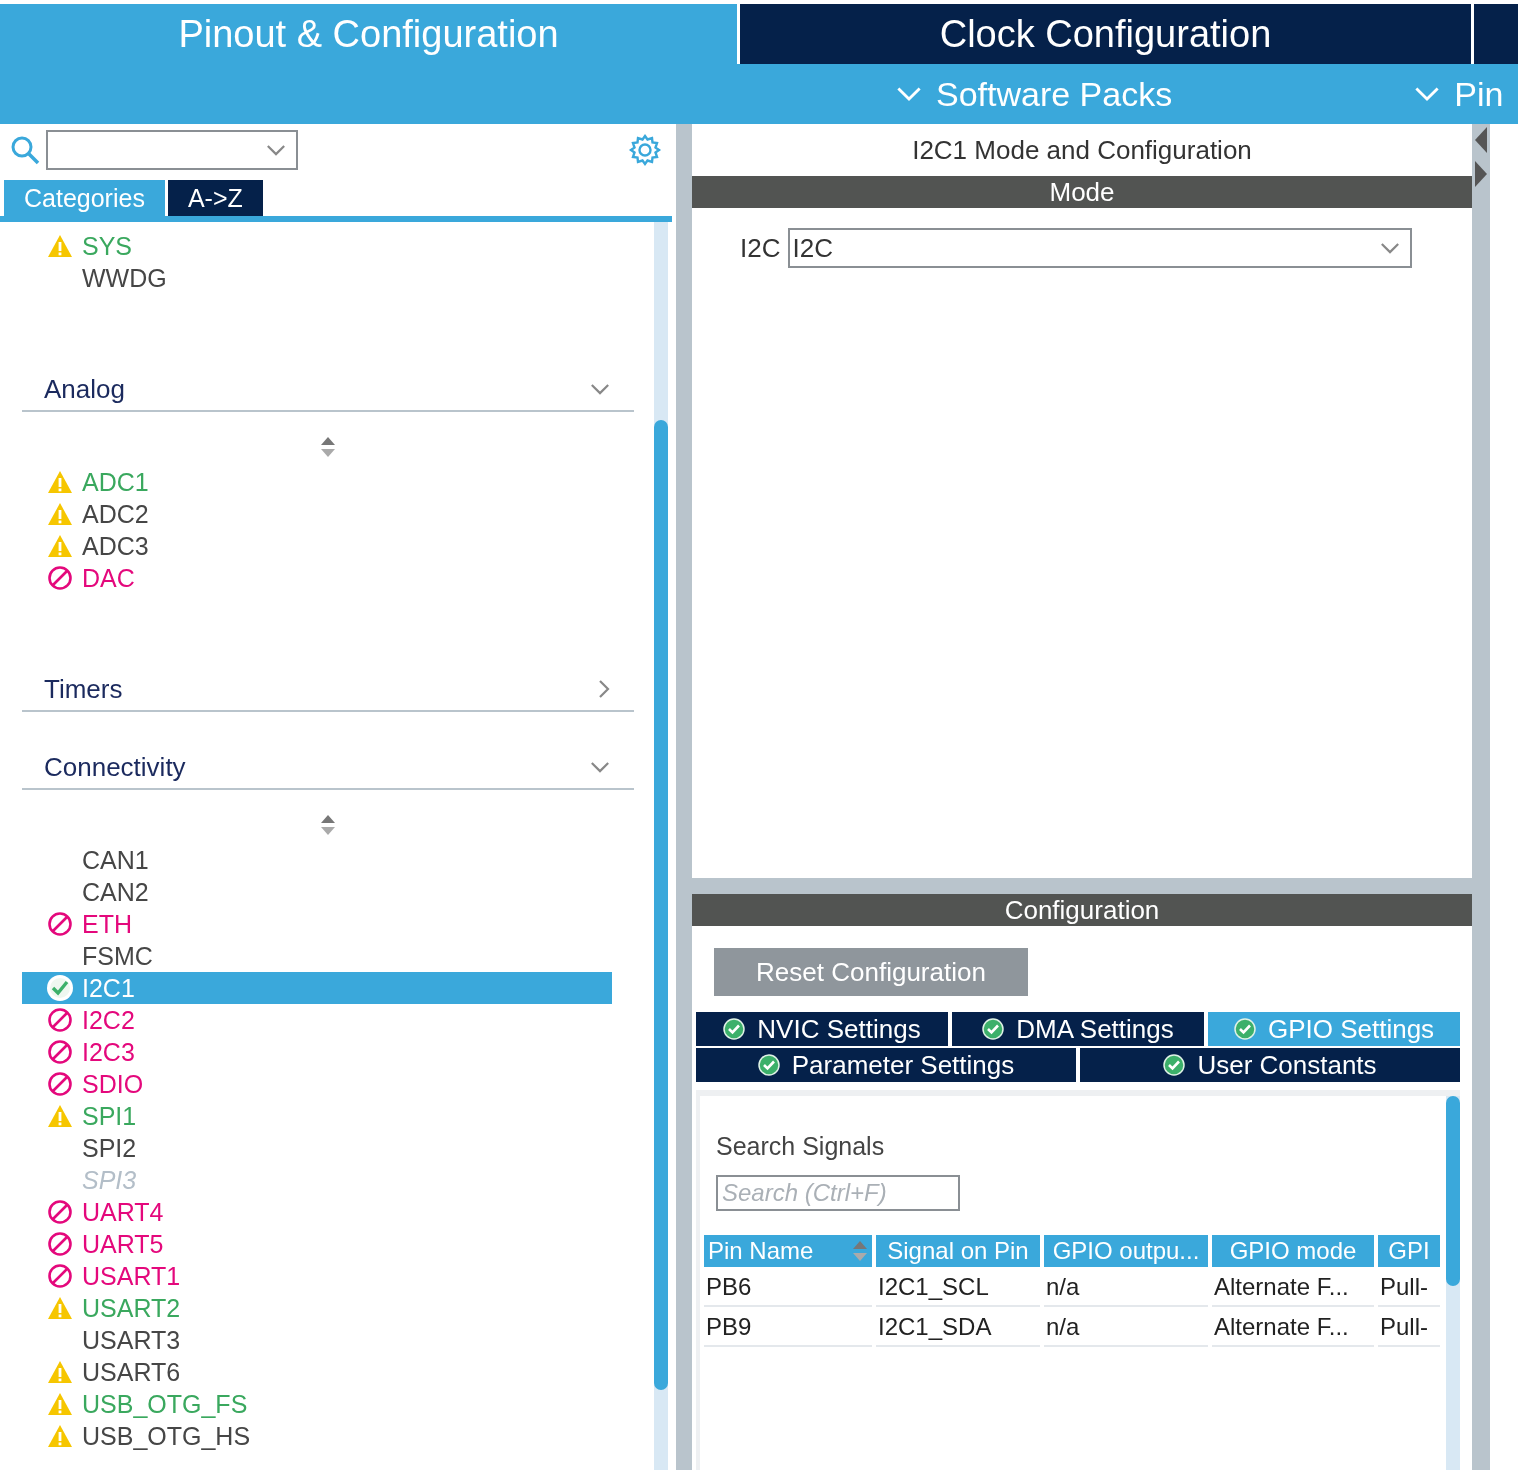 The height and width of the screenshot is (1470, 1518). Describe the element at coordinates (317, 1084) in the screenshot. I see `peripheral-item: SDIO` at that location.